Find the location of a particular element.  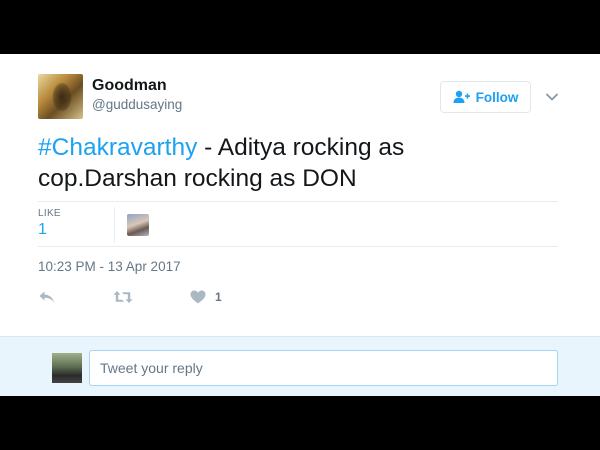

follow-button: Follow is located at coordinates (485, 97).